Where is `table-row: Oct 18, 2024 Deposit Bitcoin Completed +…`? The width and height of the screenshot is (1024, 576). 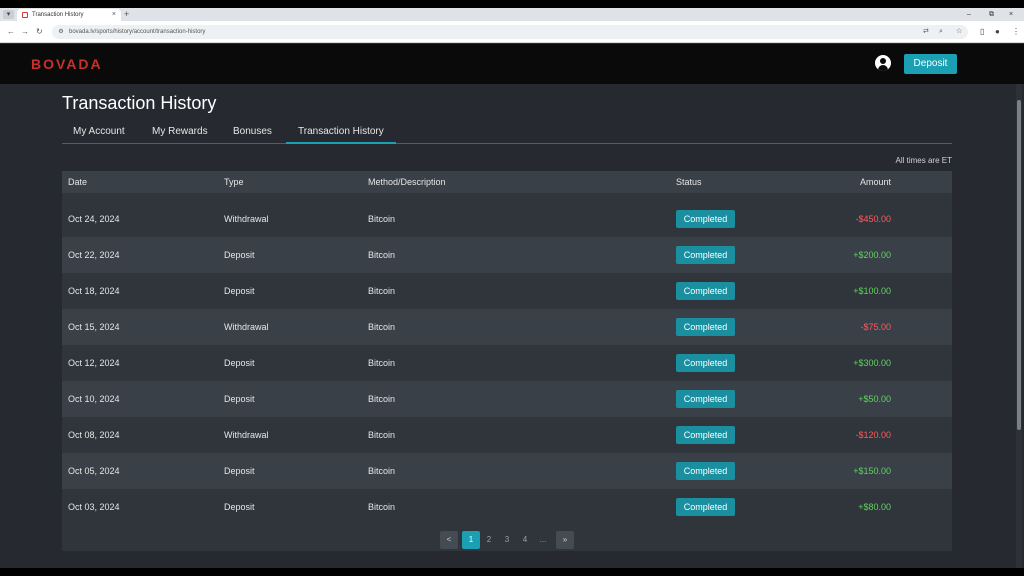 table-row: Oct 18, 2024 Deposit Bitcoin Completed +… is located at coordinates (507, 291).